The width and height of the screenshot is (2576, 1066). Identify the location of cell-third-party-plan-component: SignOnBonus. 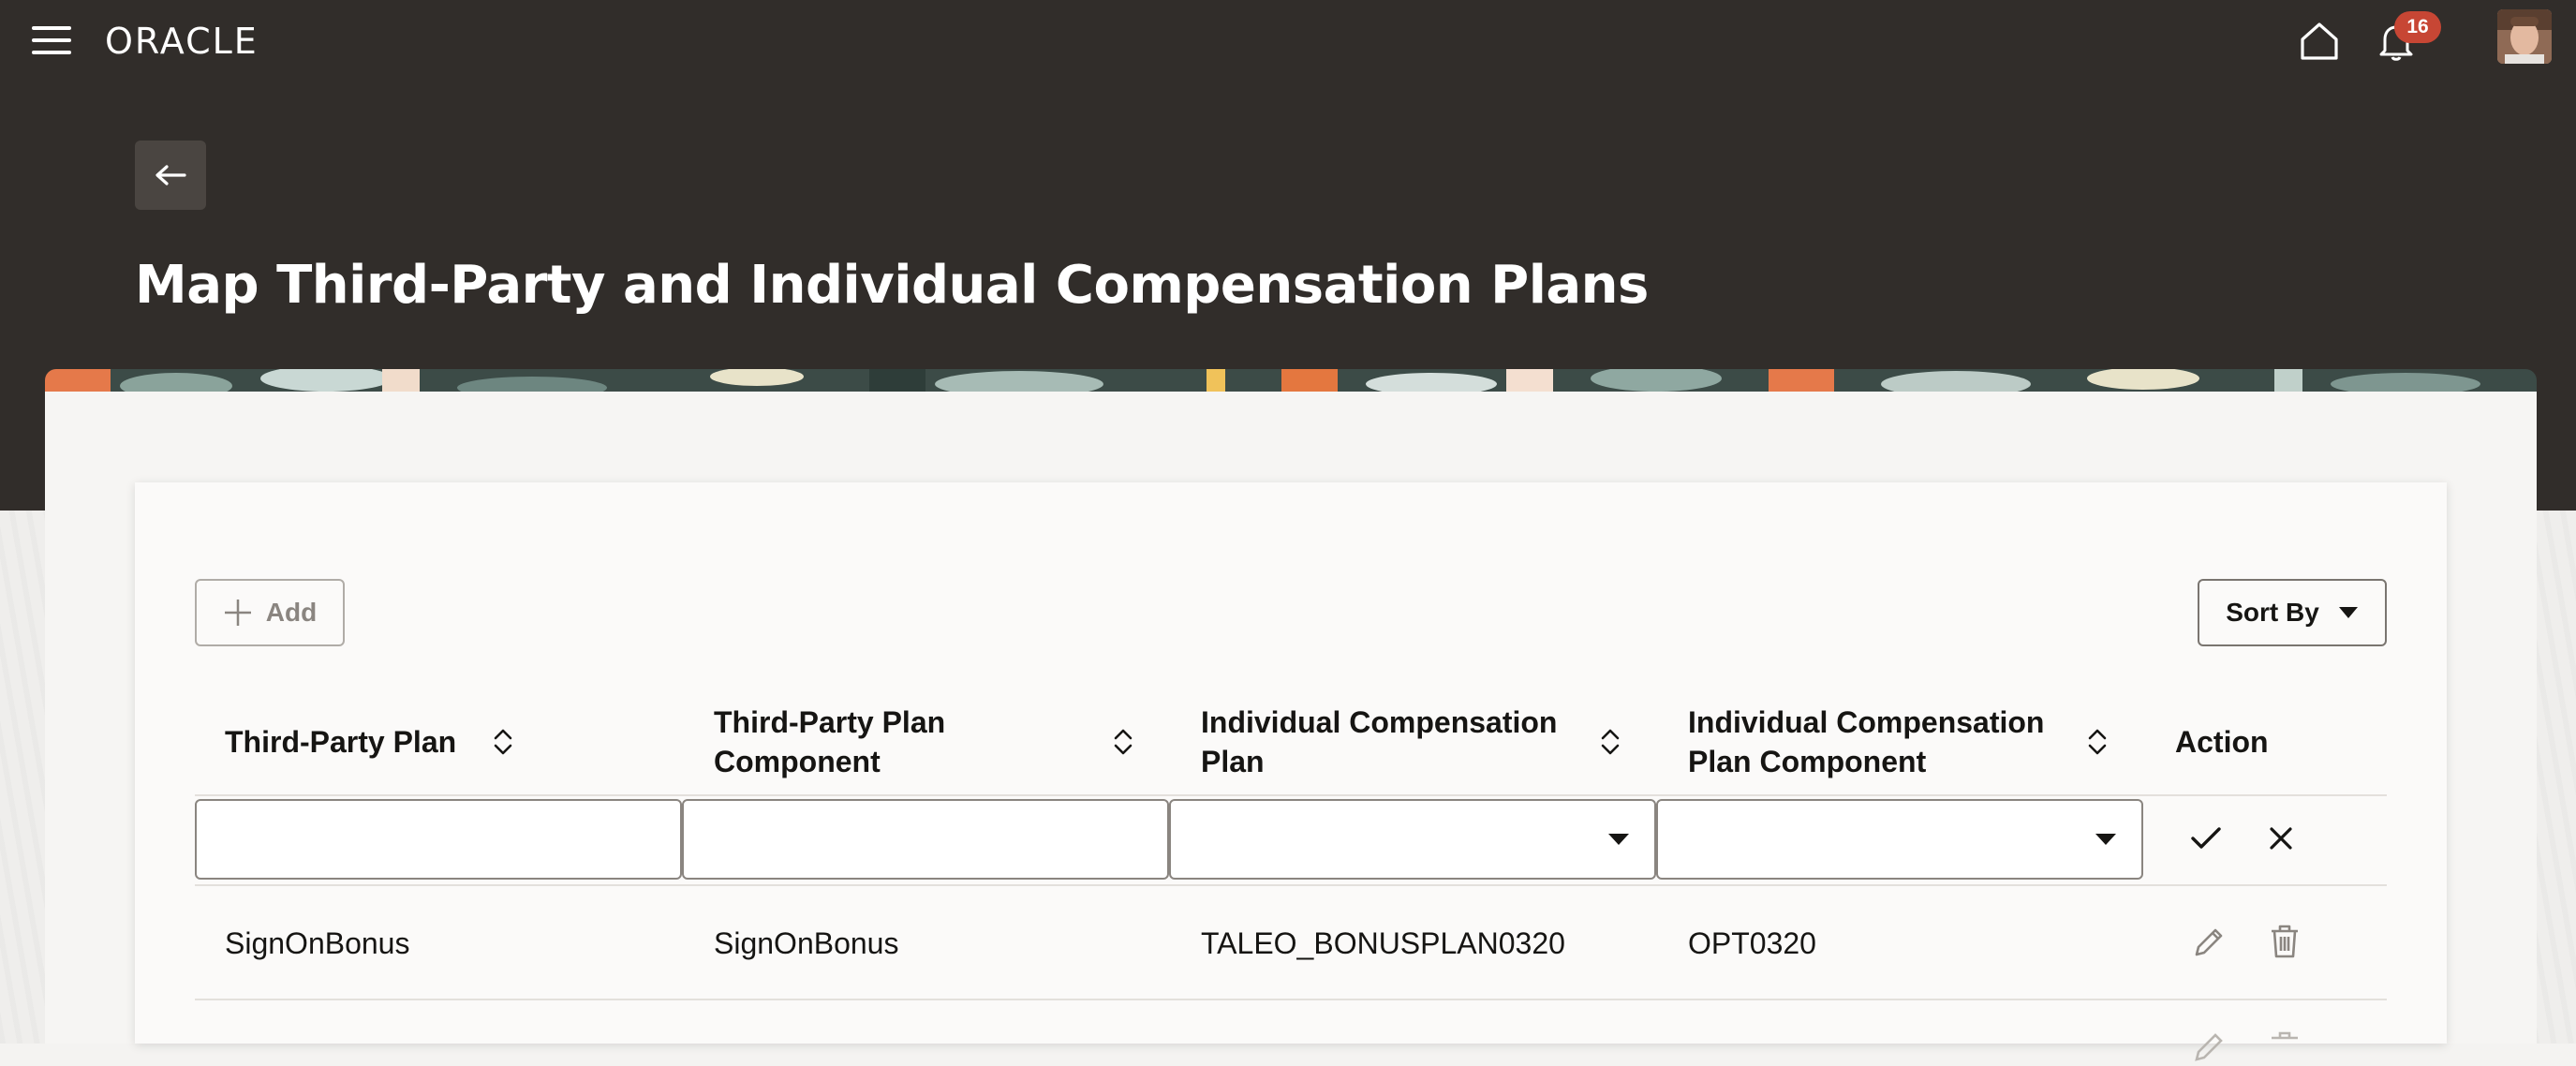
(806, 943).